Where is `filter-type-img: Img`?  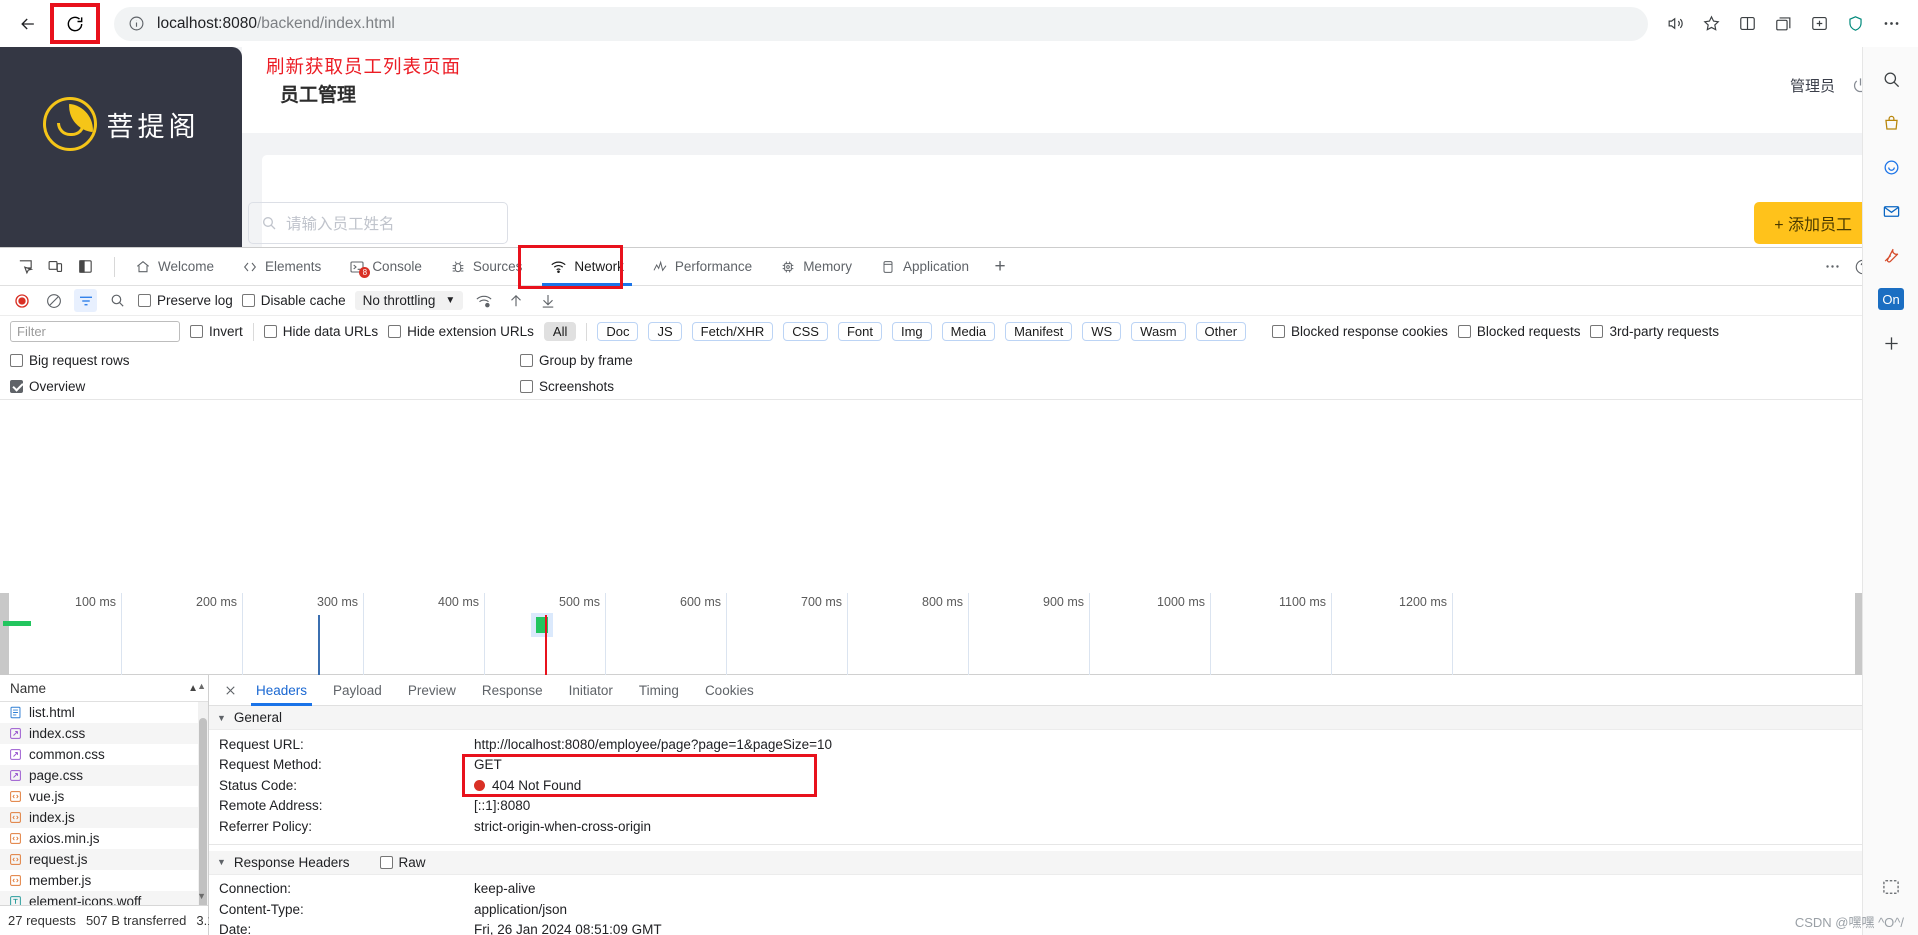 filter-type-img: Img is located at coordinates (911, 331).